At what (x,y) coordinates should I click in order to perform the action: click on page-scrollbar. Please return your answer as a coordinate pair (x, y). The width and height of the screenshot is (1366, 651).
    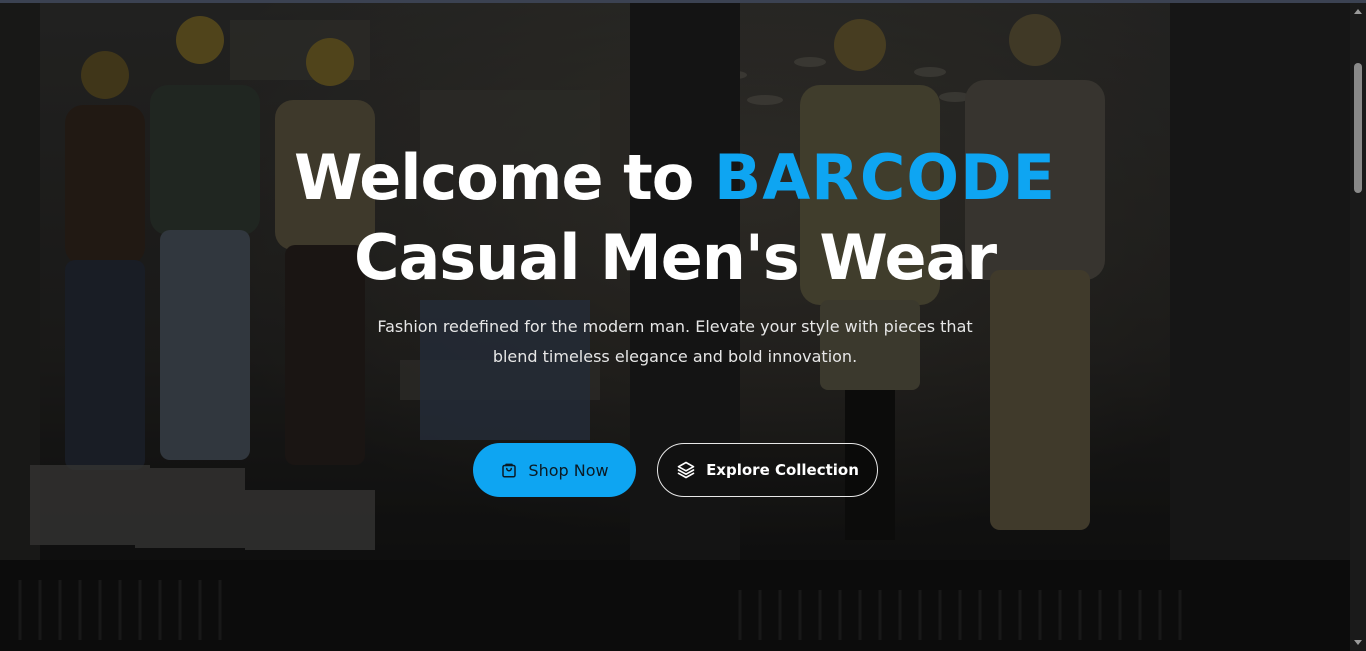
    Looking at the image, I should click on (1358, 327).